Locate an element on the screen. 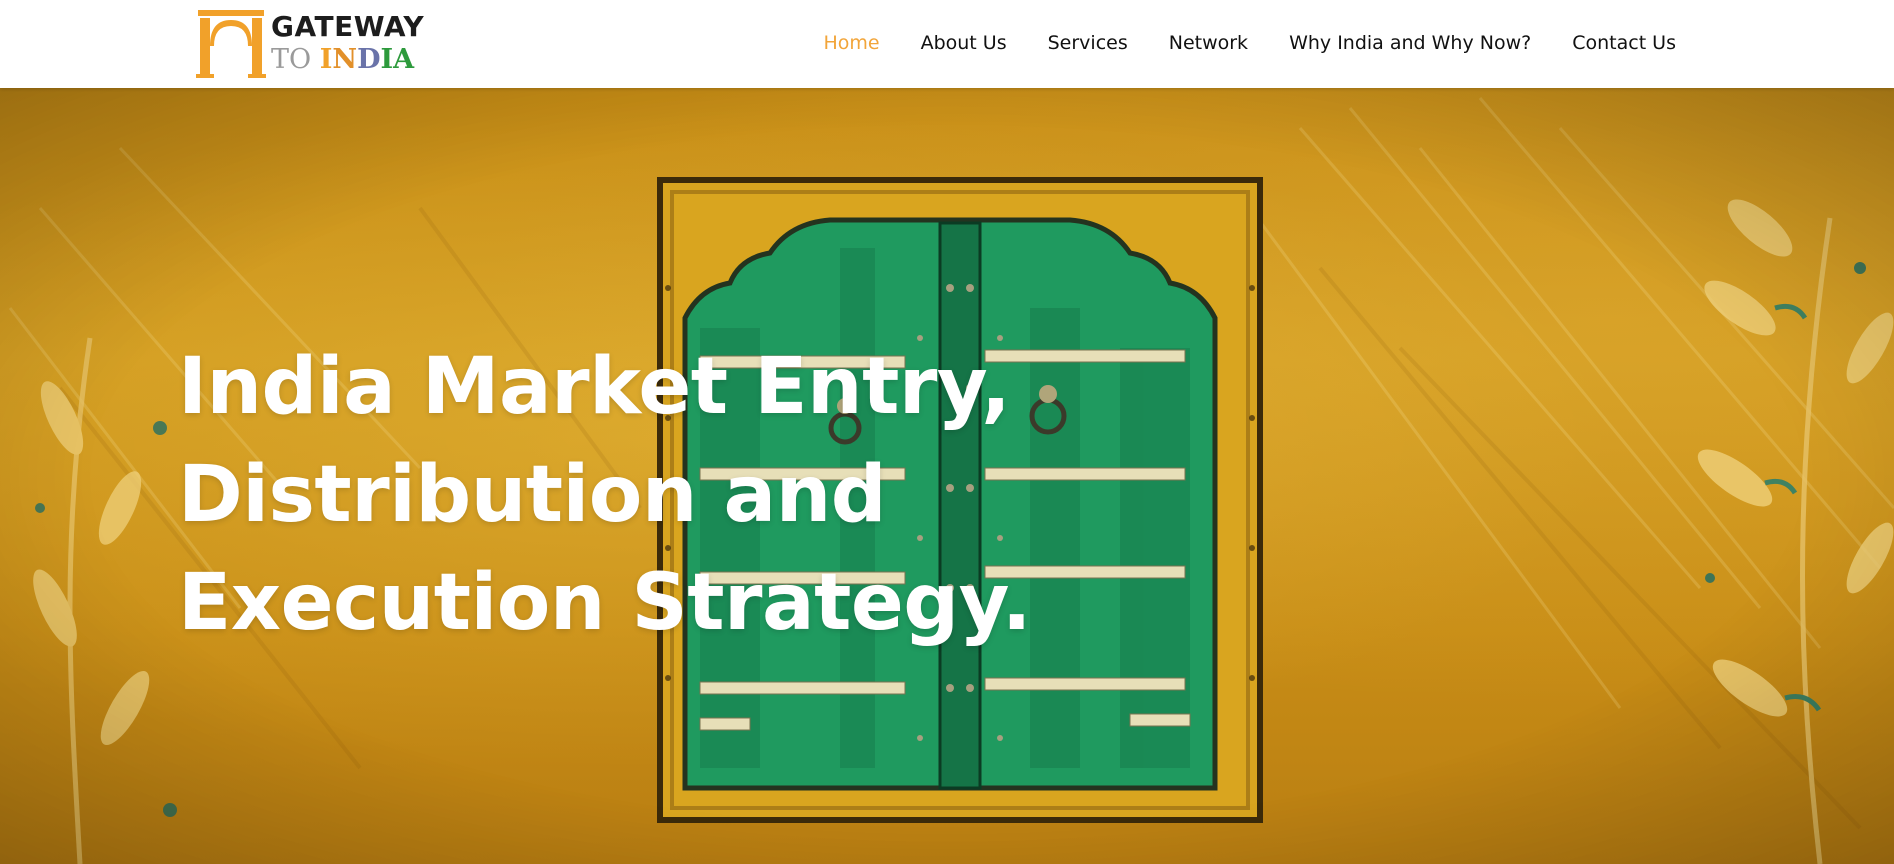 The image size is (1894, 864). nav-services: Services is located at coordinates (1088, 43).